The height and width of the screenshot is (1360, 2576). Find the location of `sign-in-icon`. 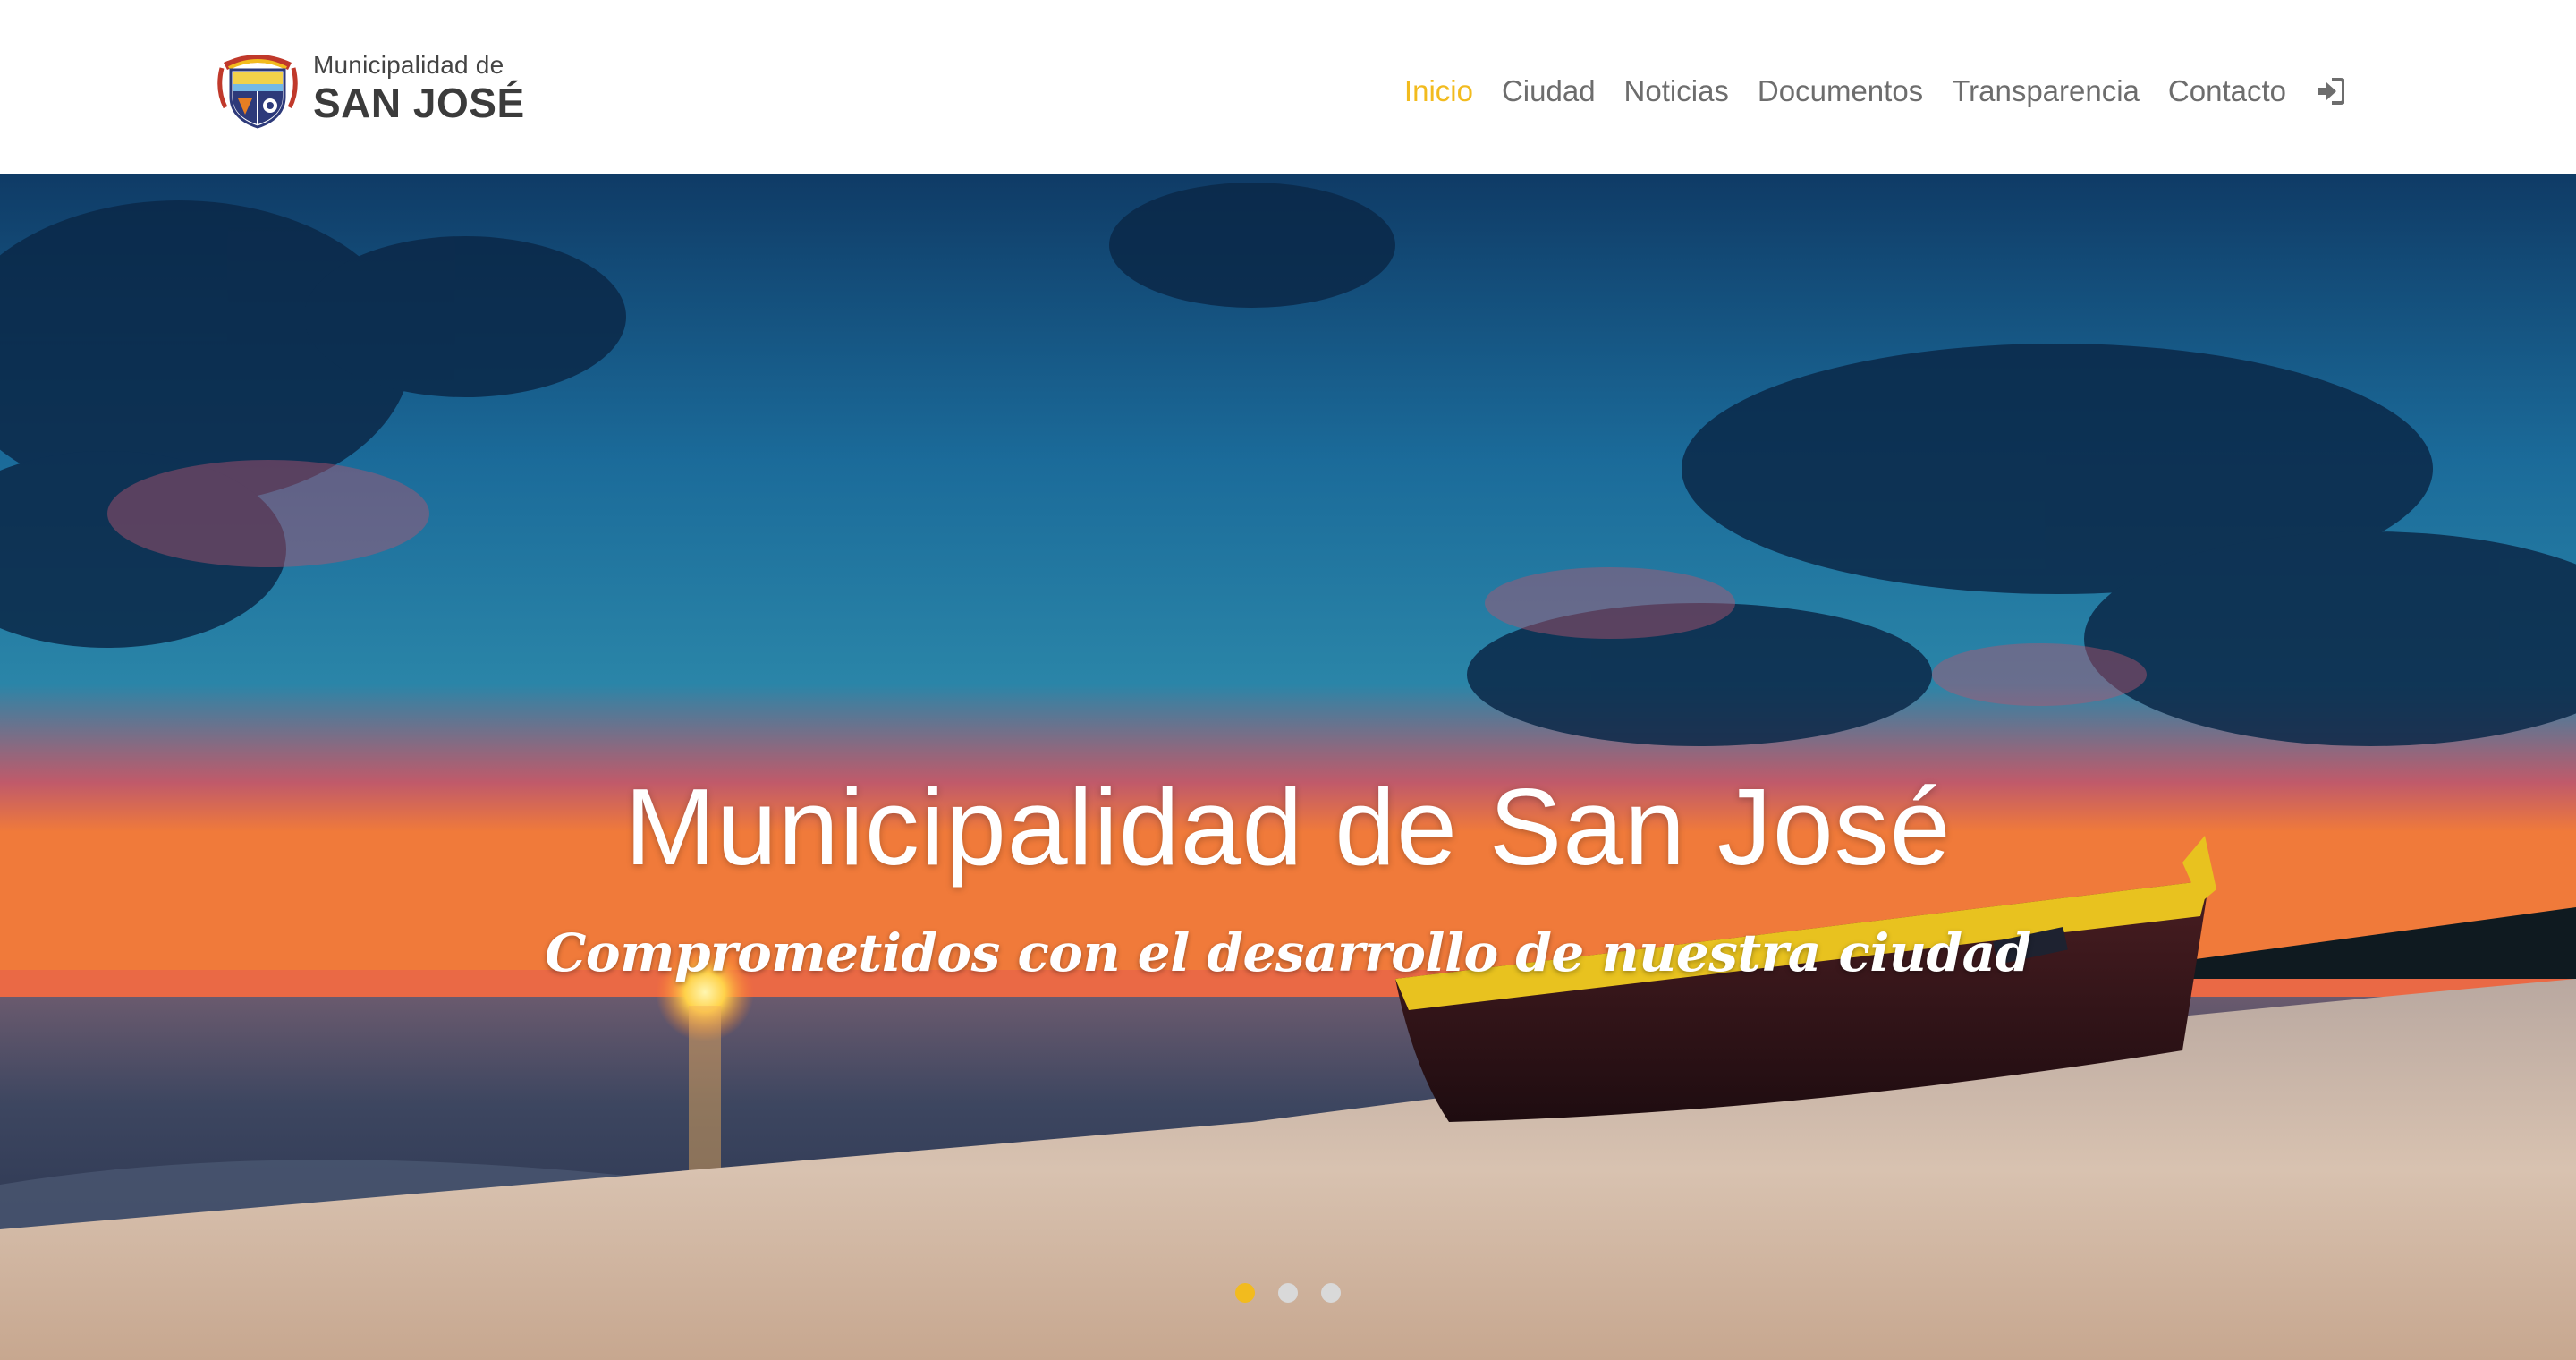

sign-in-icon is located at coordinates (2330, 91).